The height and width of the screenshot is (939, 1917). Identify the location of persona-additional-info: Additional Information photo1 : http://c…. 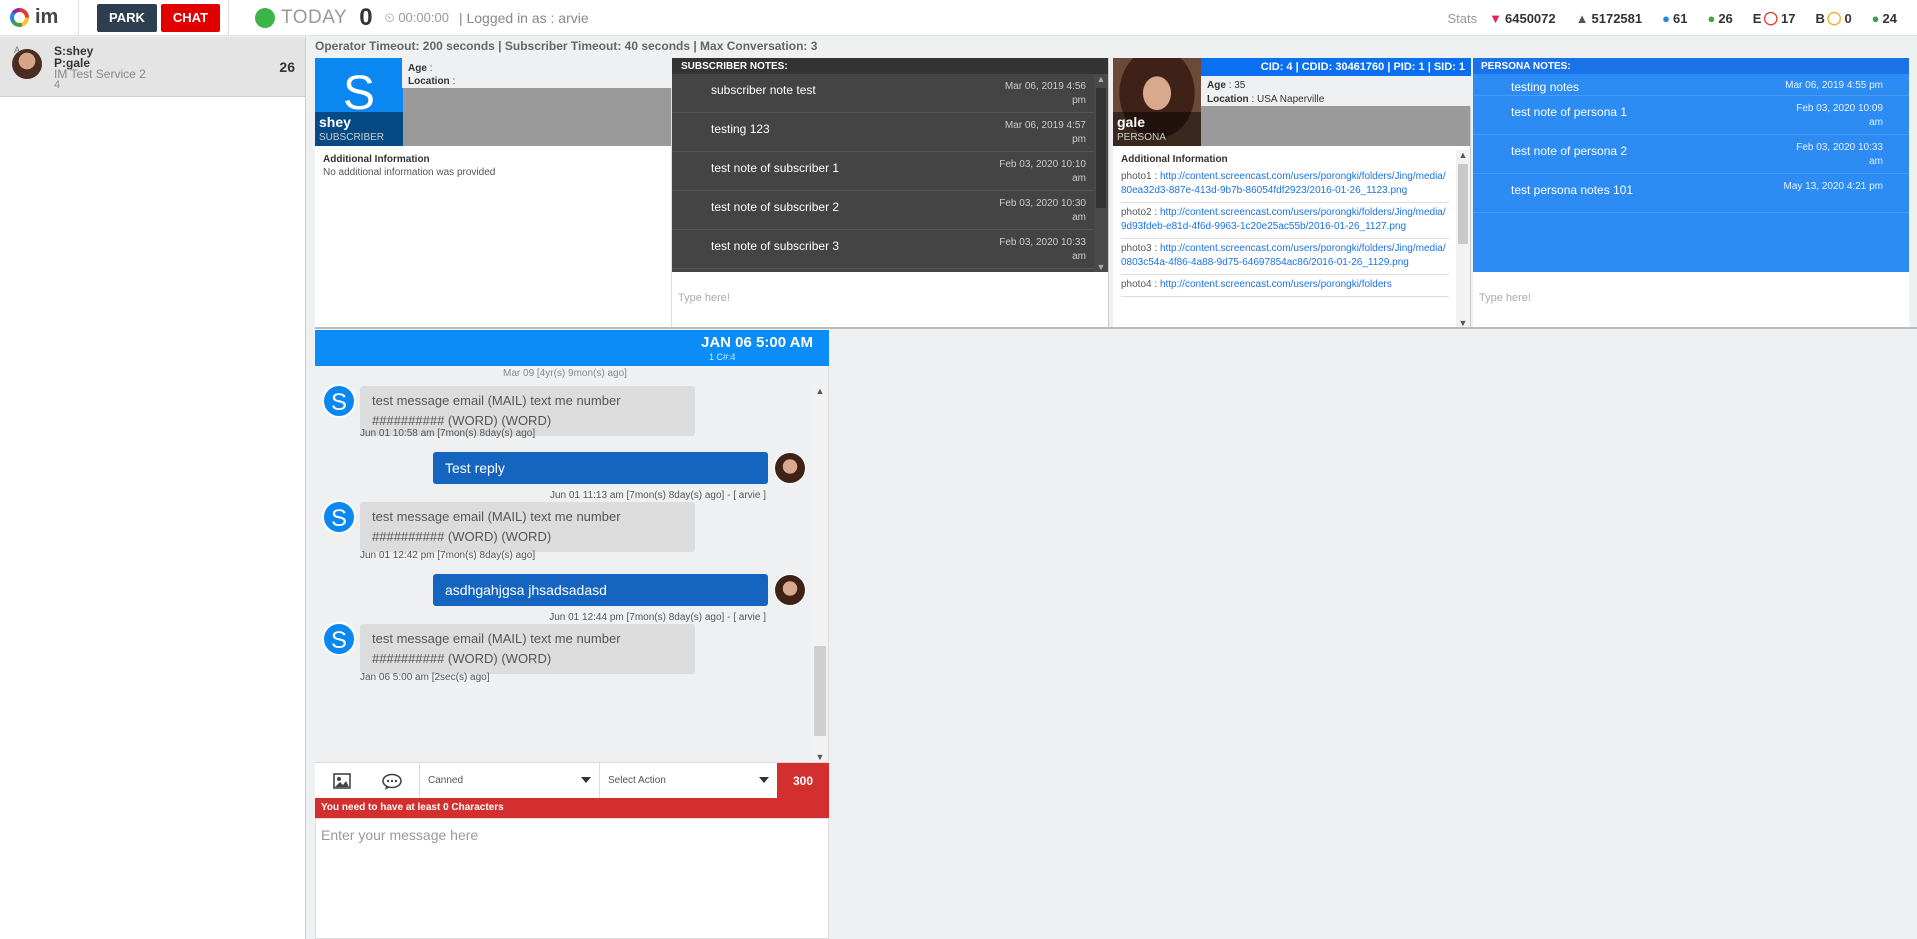
(1285, 239).